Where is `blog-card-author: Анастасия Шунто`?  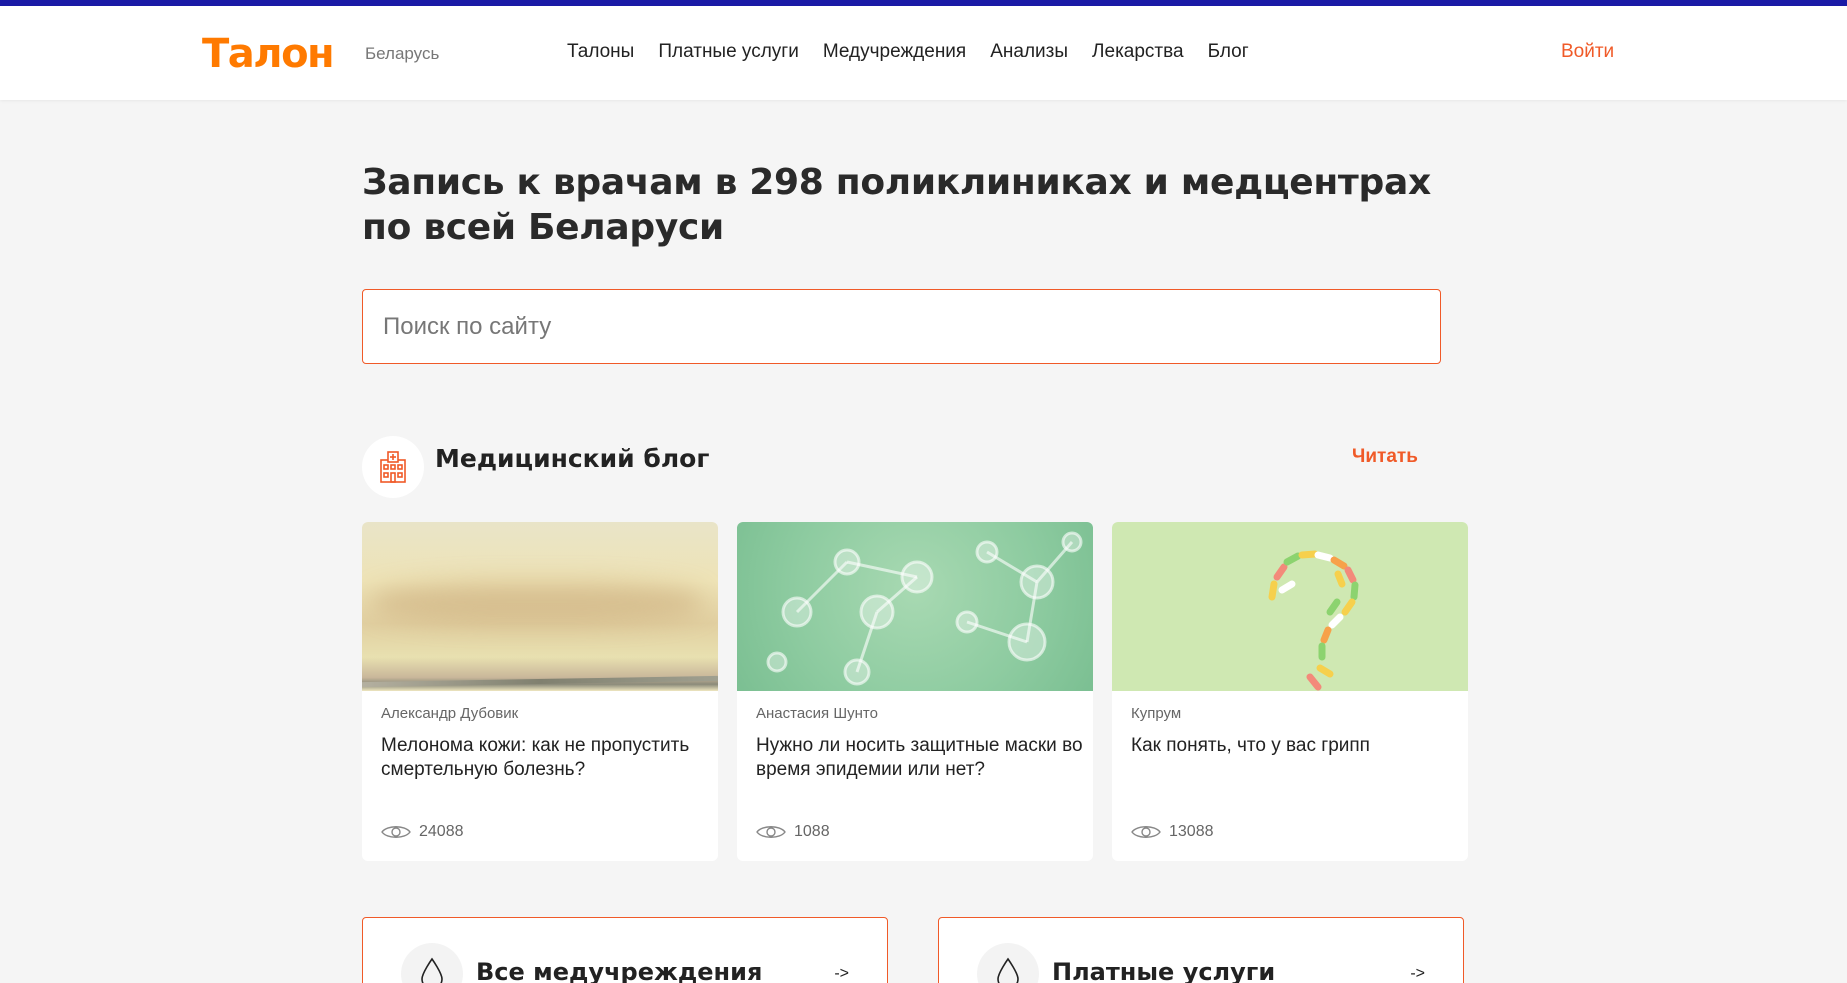
blog-card-author: Анастасия Шунто is located at coordinates (817, 713).